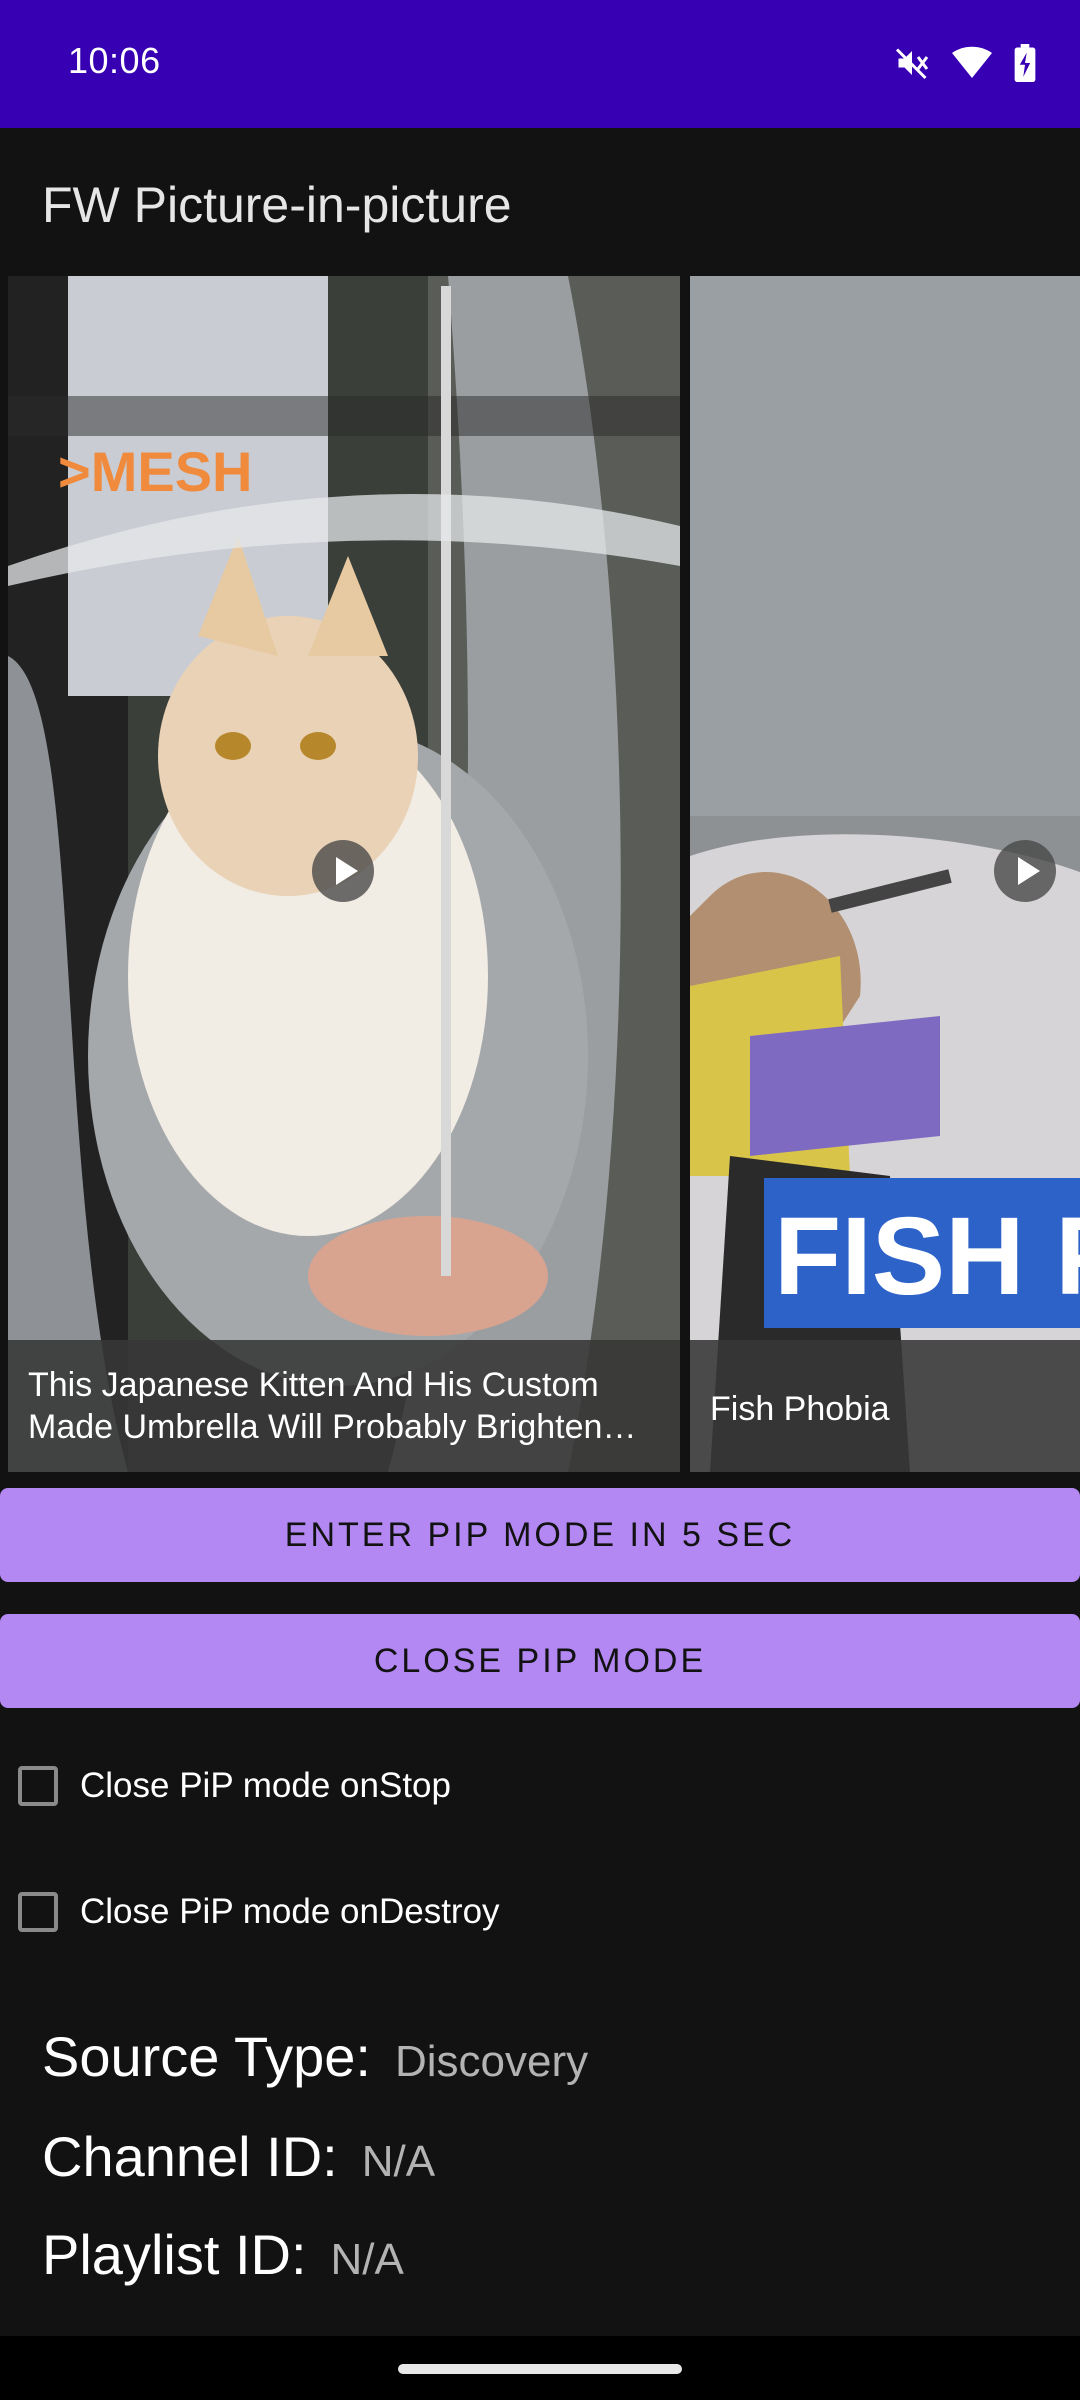  What do you see at coordinates (155, 471) in the screenshot?
I see `svg-text: >MESH` at bounding box center [155, 471].